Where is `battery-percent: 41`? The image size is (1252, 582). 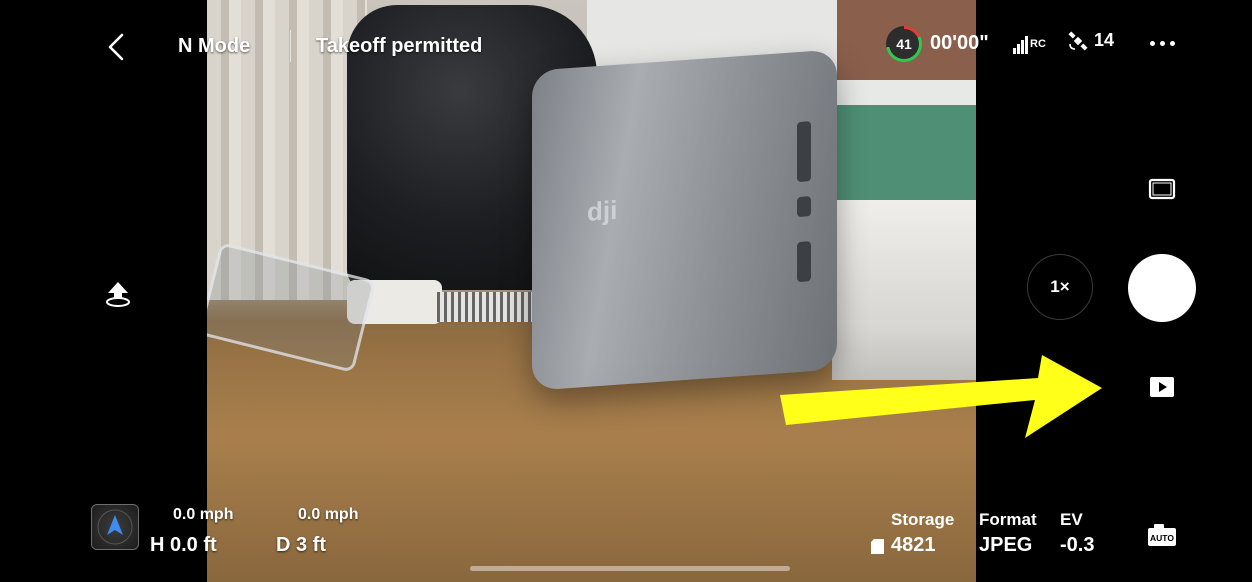
battery-percent: 41 is located at coordinates (904, 44).